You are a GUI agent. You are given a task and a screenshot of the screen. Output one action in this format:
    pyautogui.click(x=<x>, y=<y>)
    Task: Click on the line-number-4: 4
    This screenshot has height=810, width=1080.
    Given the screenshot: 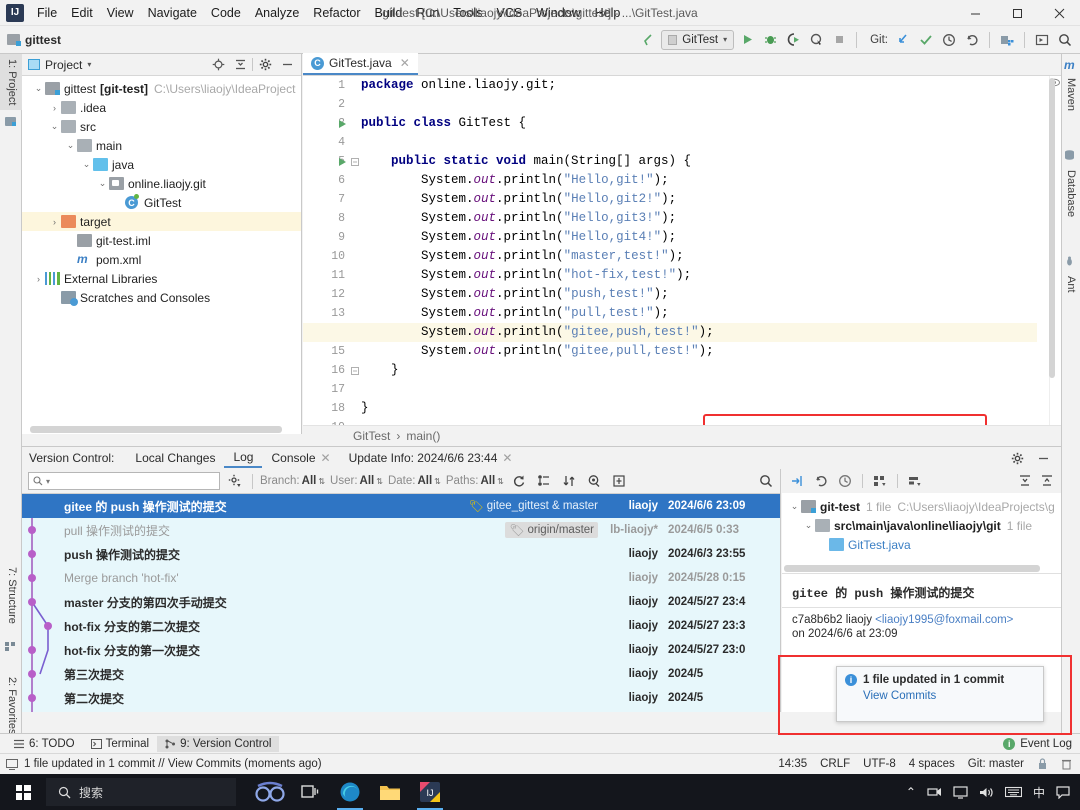 What is the action you would take?
    pyautogui.click(x=326, y=142)
    